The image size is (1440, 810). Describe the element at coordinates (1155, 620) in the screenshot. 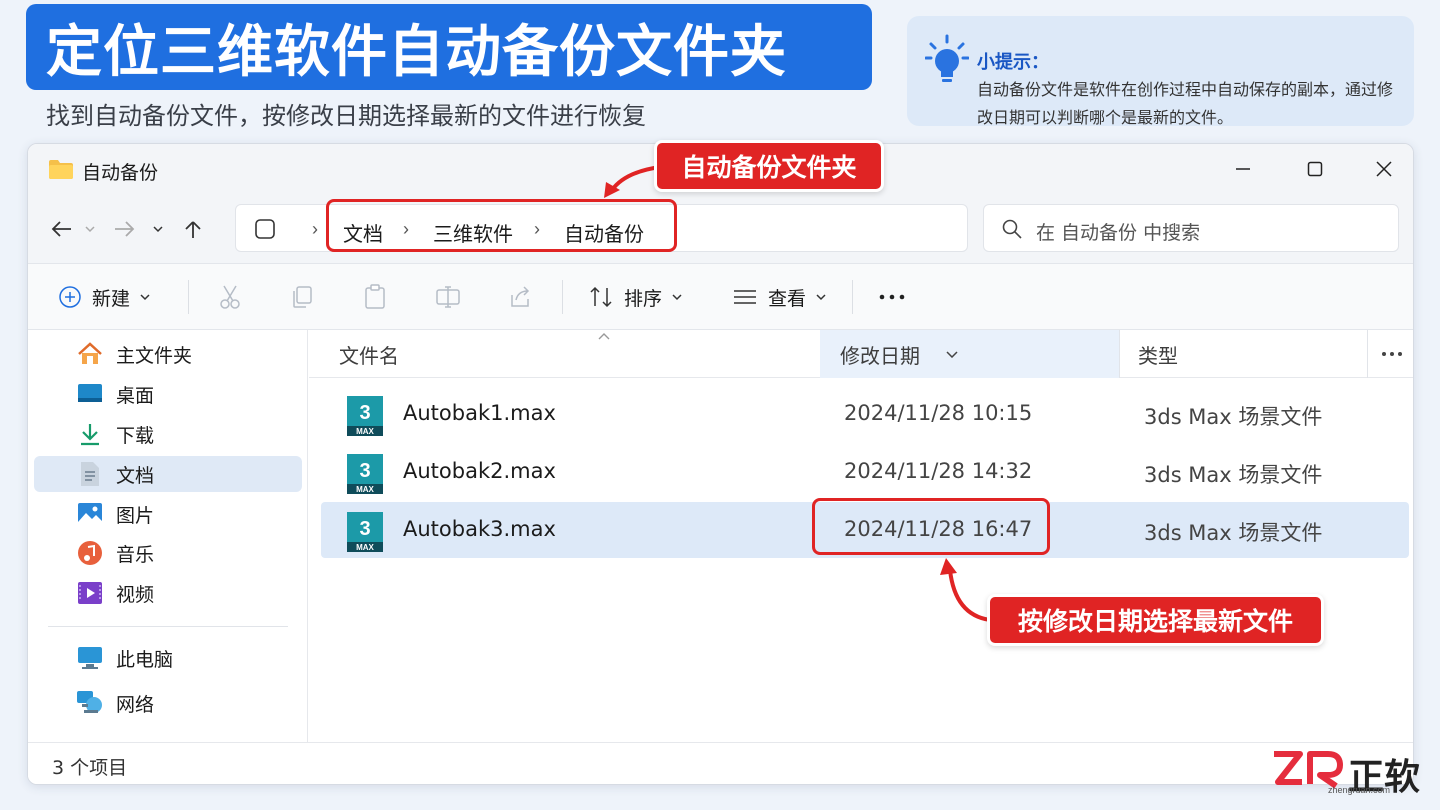

I see `date-callout: 按修改日期选择最新文件` at that location.